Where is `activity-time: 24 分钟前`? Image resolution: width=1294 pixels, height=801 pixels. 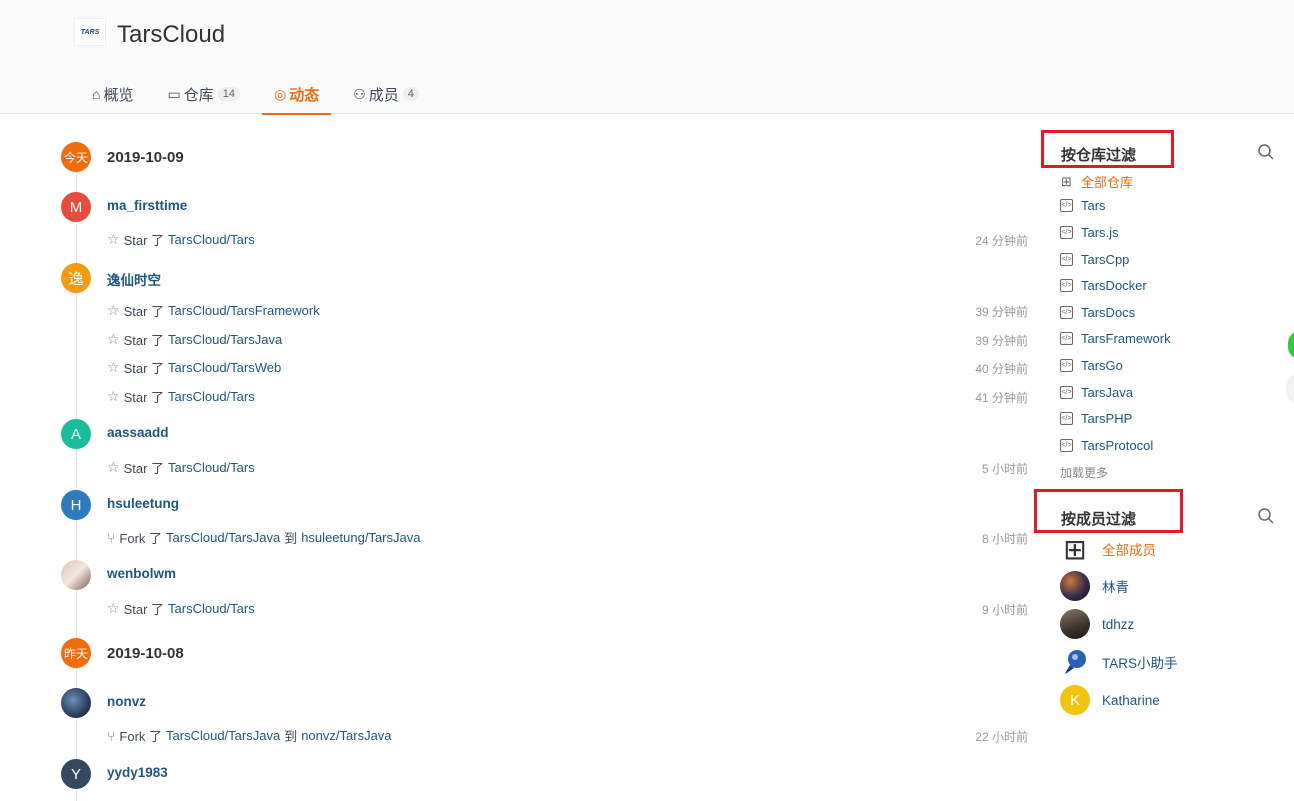
activity-time: 24 分钟前 is located at coordinates (1001, 241).